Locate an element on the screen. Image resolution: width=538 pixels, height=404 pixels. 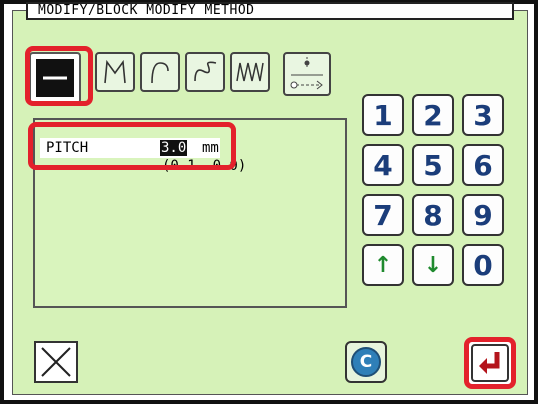
key-5: 5 is located at coordinates (433, 165).